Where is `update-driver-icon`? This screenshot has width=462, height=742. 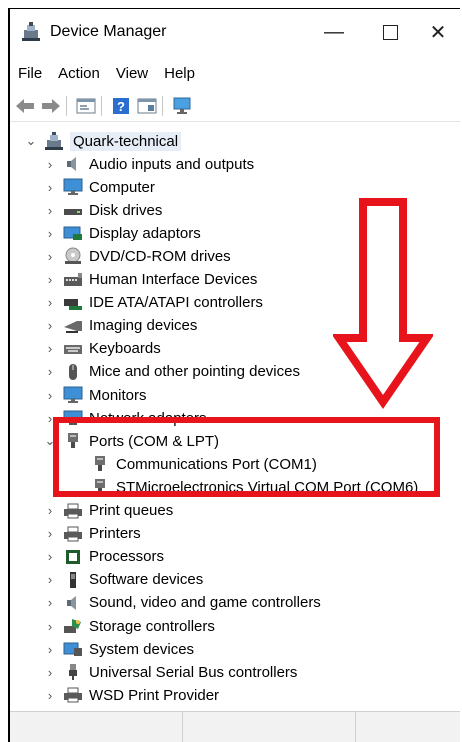 update-driver-icon is located at coordinates (147, 106).